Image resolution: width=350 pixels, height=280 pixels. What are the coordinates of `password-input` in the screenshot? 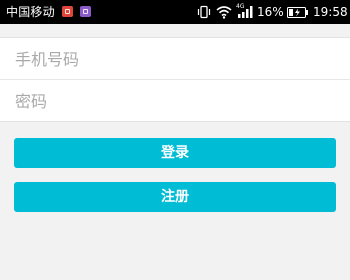 It's located at (175, 101).